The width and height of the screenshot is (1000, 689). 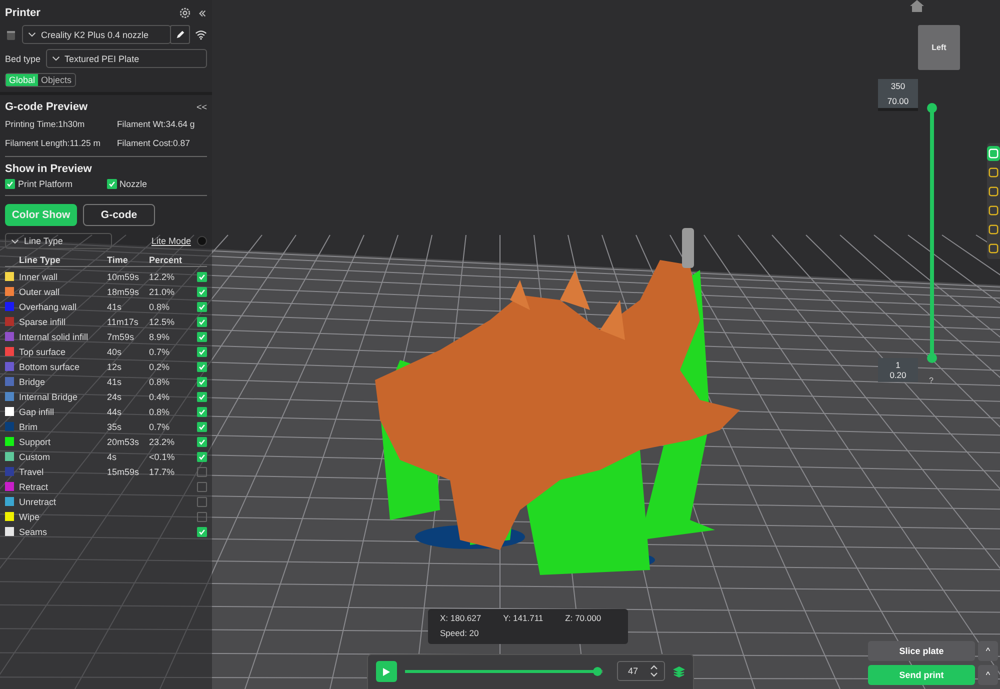 I want to click on checkbox-label: Print Platform, so click(x=45, y=184).